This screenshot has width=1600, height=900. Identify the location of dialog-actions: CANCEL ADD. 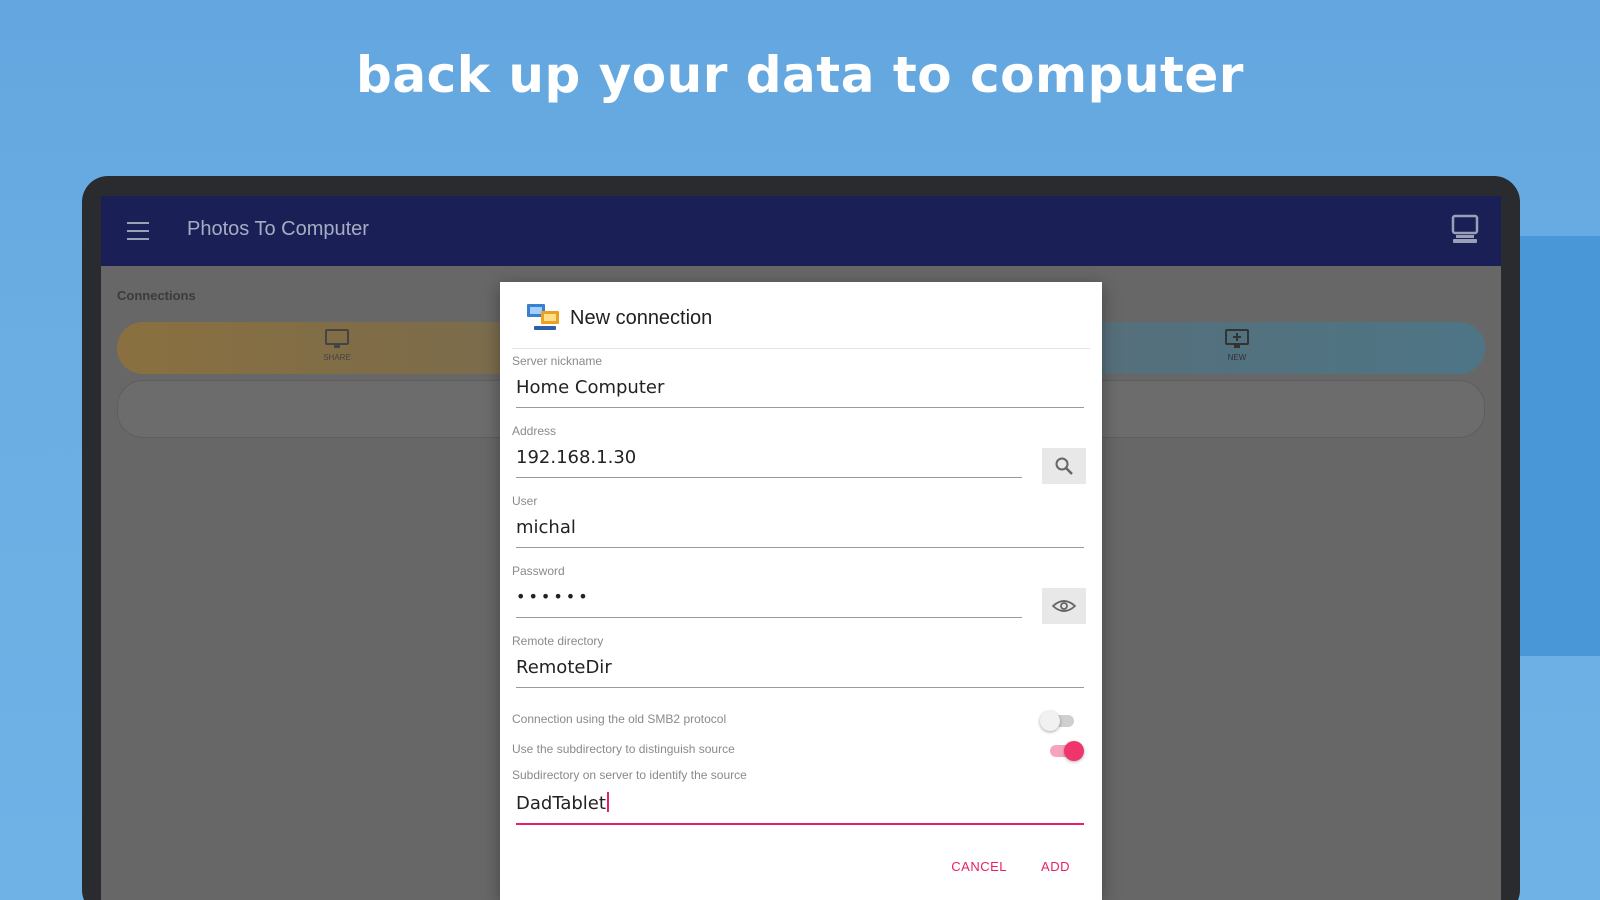
(1010, 866).